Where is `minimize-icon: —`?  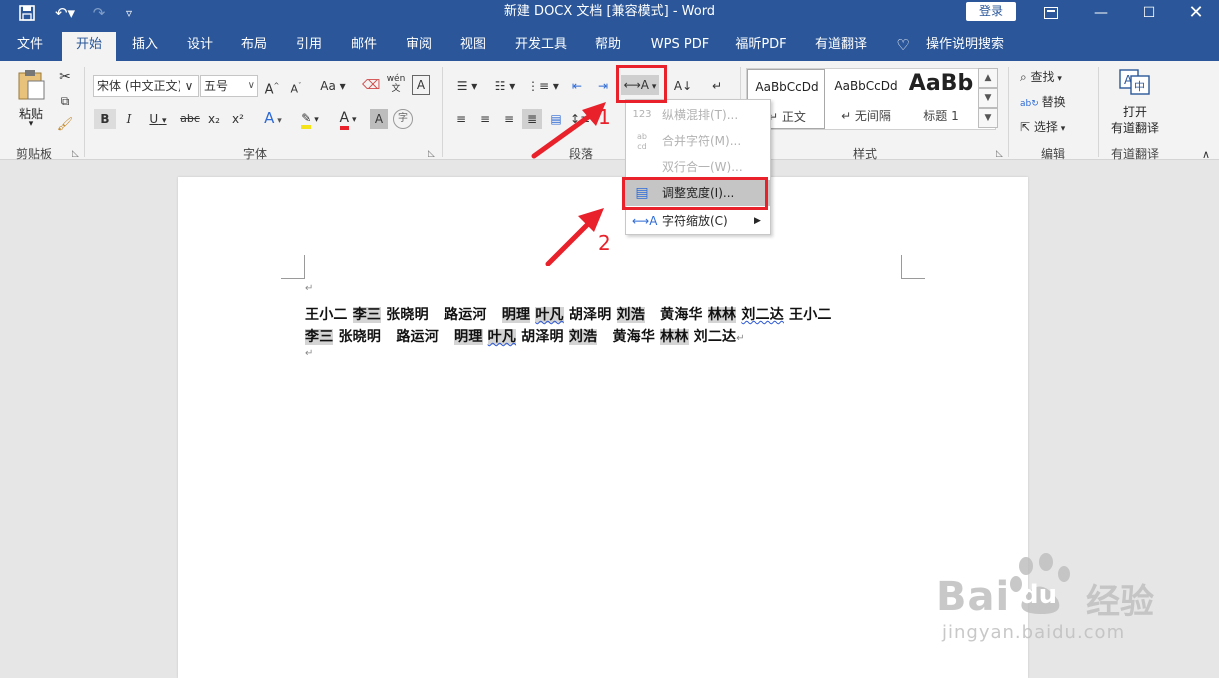 minimize-icon: — is located at coordinates (1101, 13).